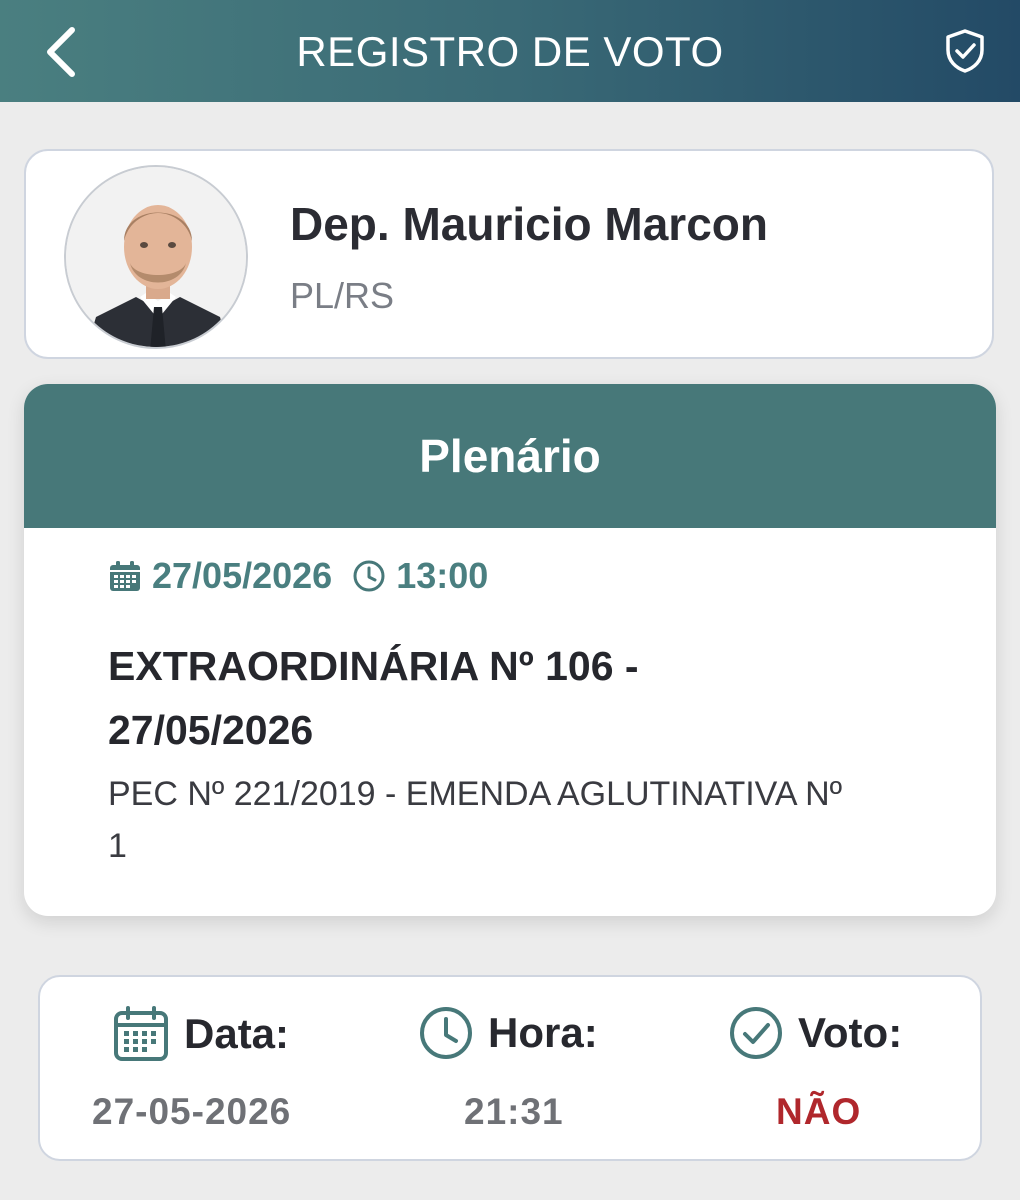  I want to click on vote-date-column: Data: 27-05-2026, so click(205, 1070).